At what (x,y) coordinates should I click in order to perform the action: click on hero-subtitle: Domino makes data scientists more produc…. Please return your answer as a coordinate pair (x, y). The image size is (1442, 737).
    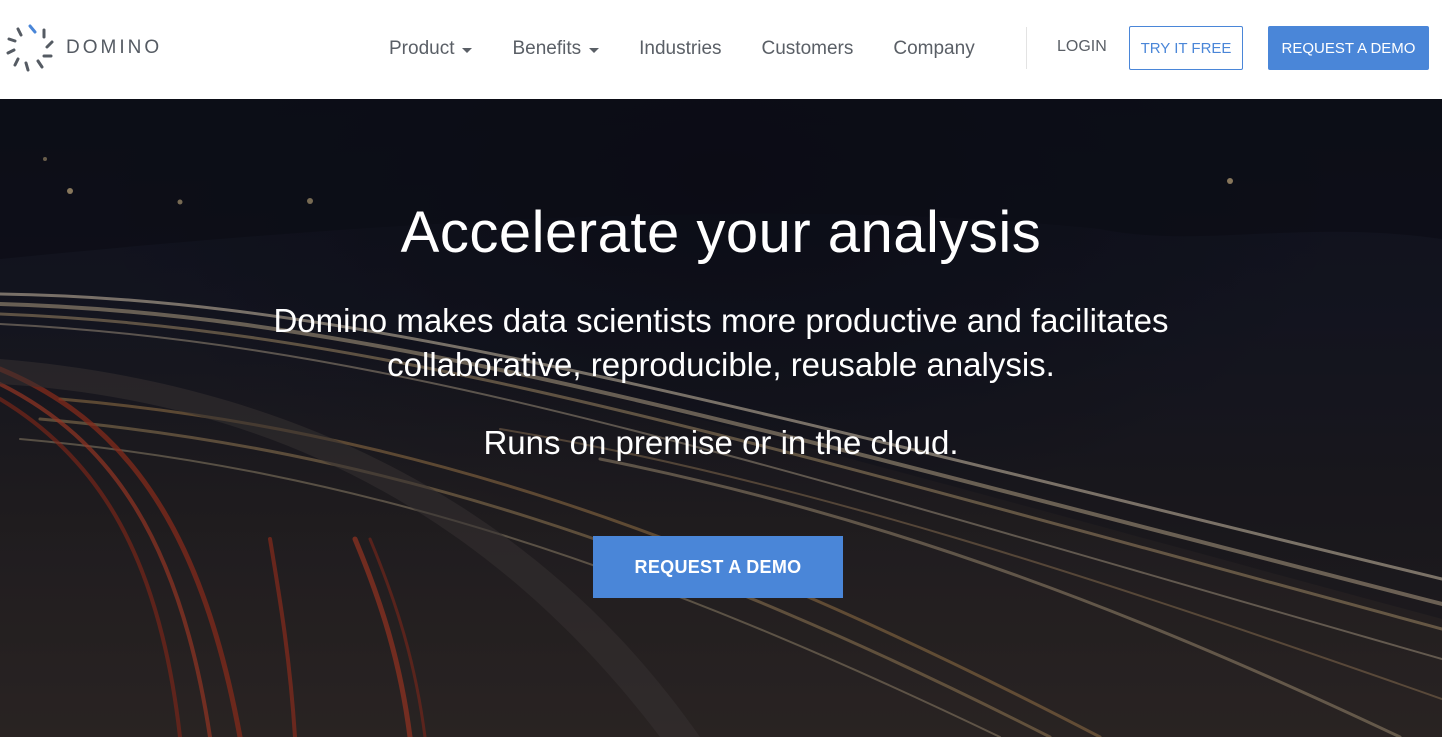
    Looking at the image, I should click on (721, 343).